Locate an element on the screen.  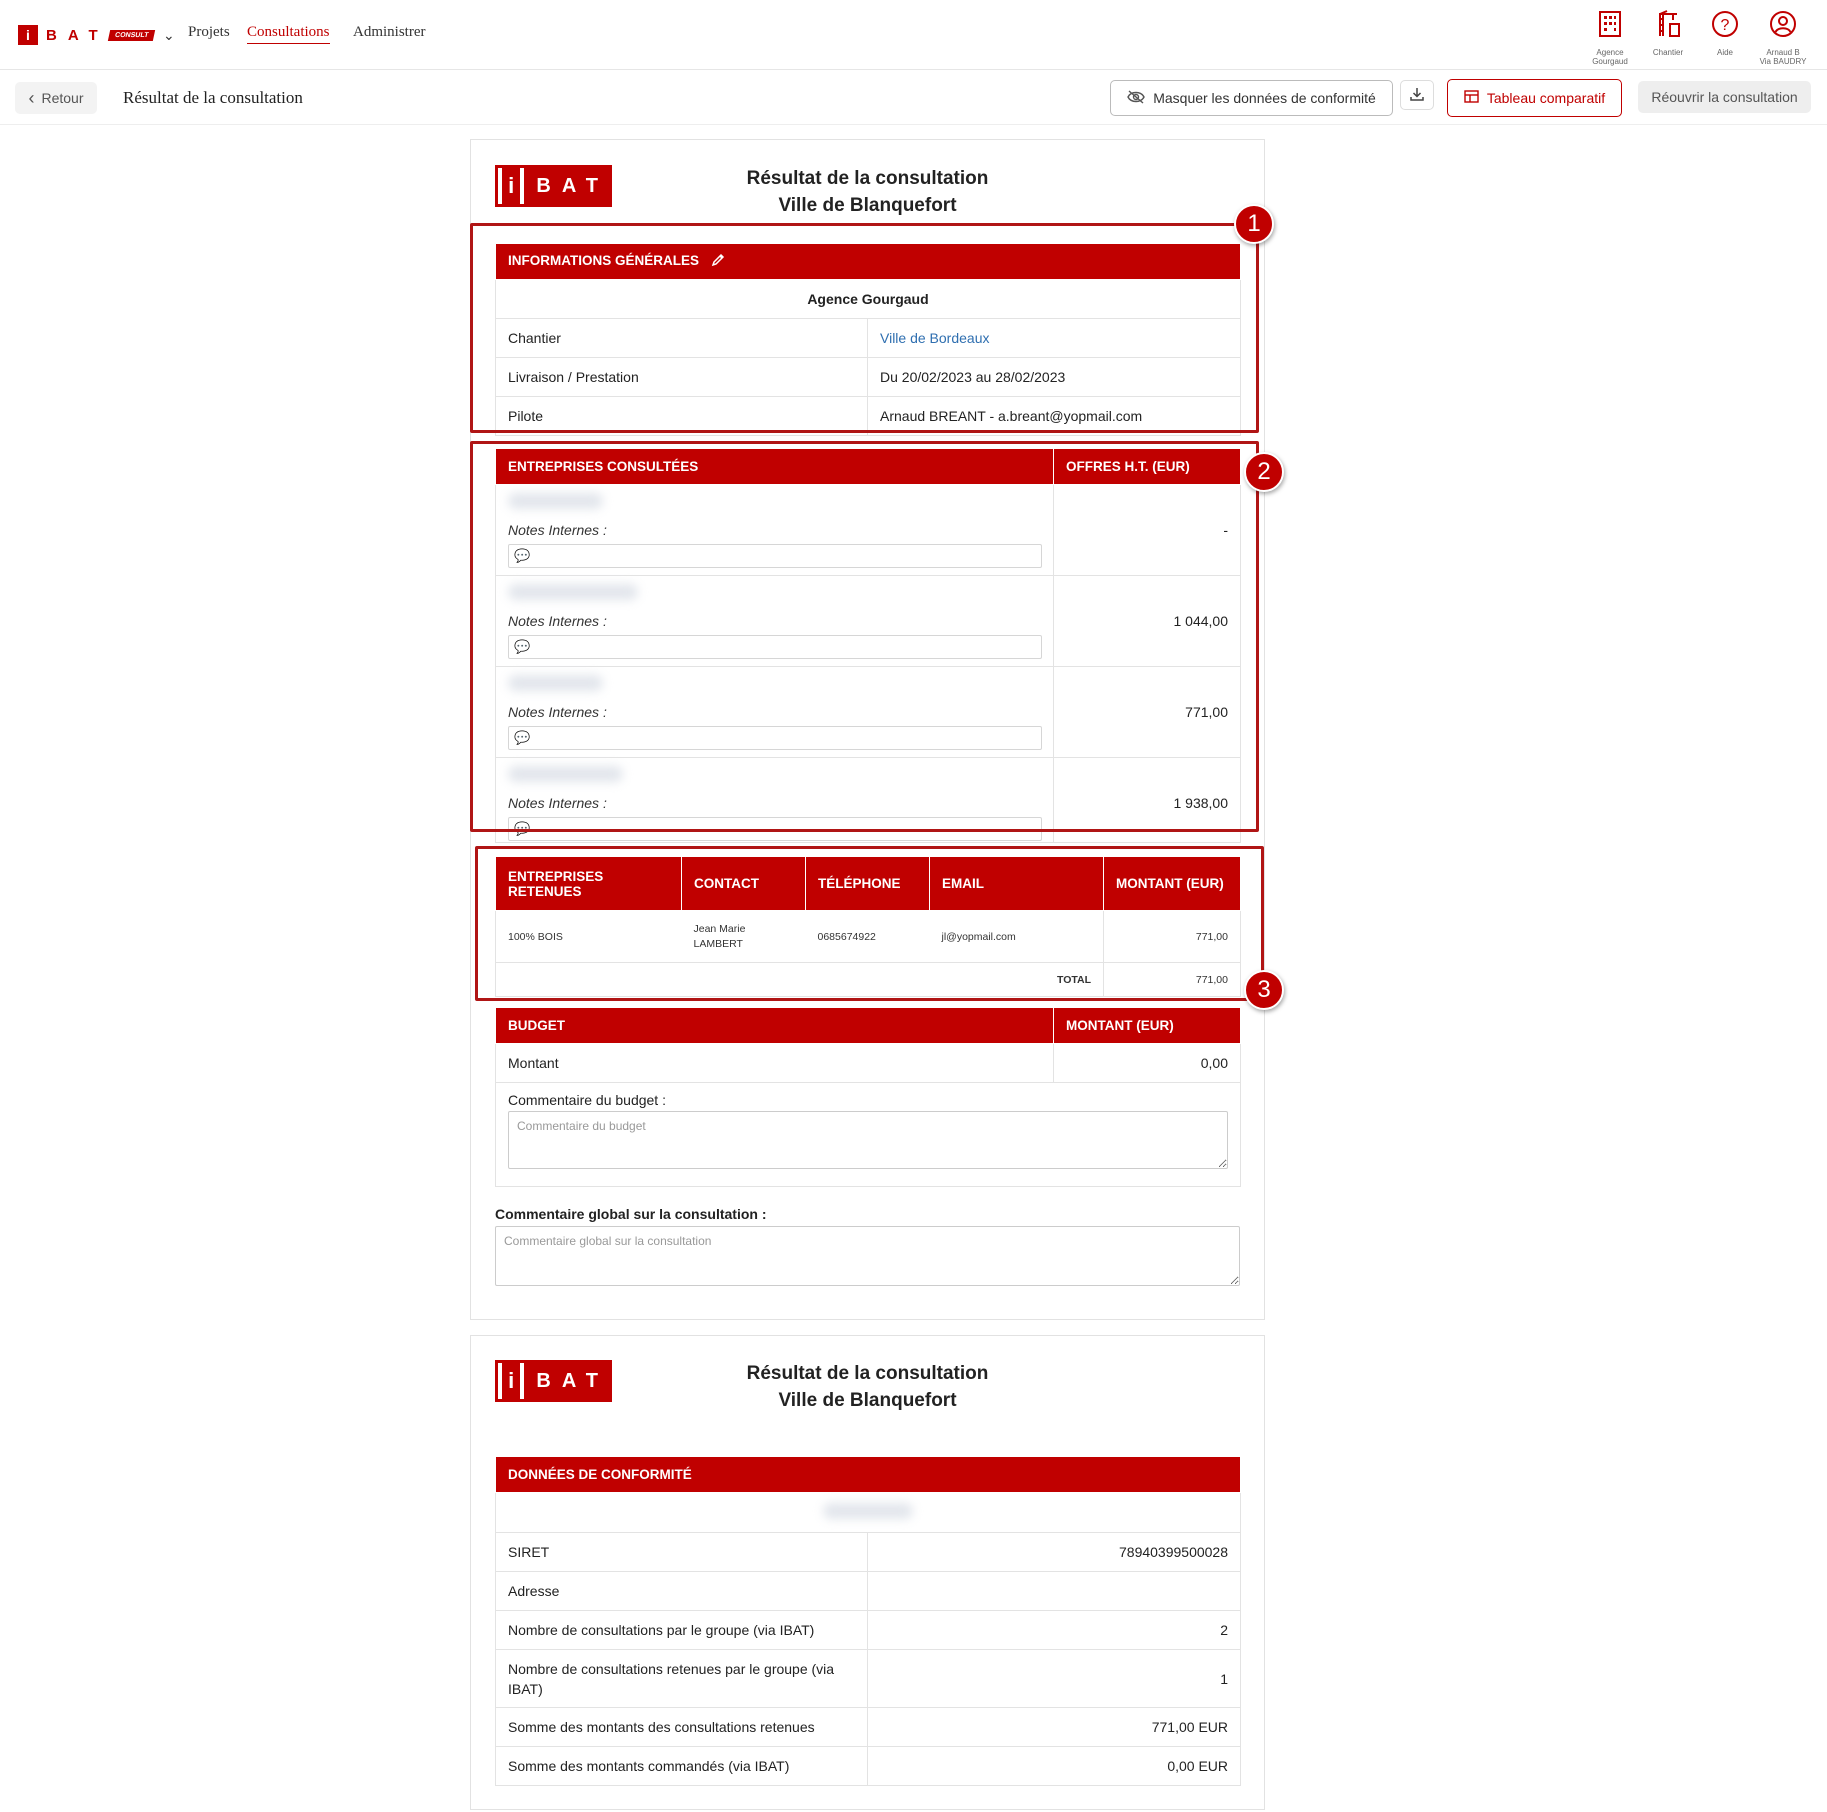
chantier-link: Ville de Bordeaux is located at coordinates (1054, 338).